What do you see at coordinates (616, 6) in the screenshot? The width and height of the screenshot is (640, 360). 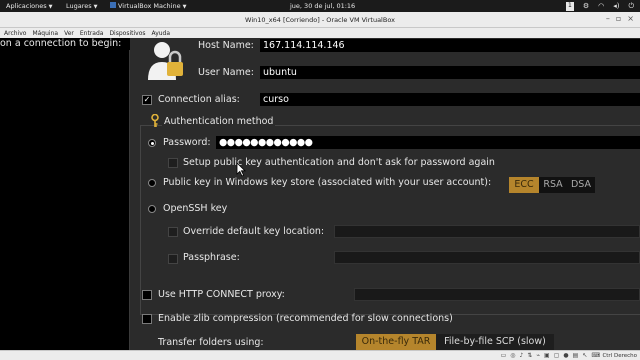 I see `volume-icon: ◂)` at bounding box center [616, 6].